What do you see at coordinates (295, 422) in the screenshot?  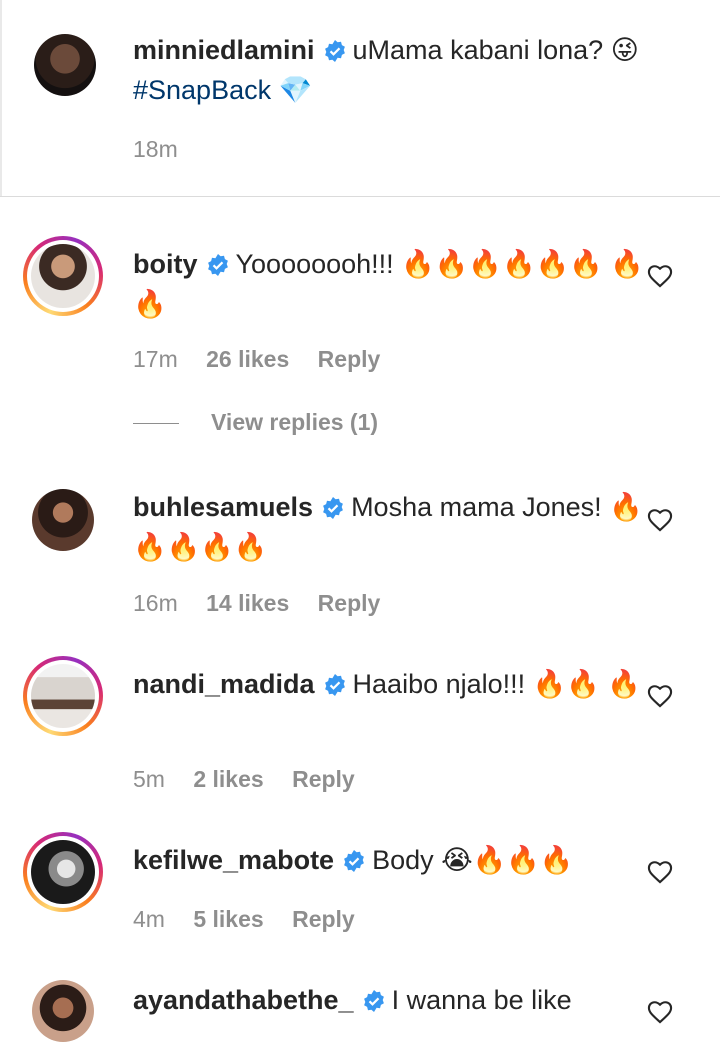 I see `view-replies-label: View replies (1)` at bounding box center [295, 422].